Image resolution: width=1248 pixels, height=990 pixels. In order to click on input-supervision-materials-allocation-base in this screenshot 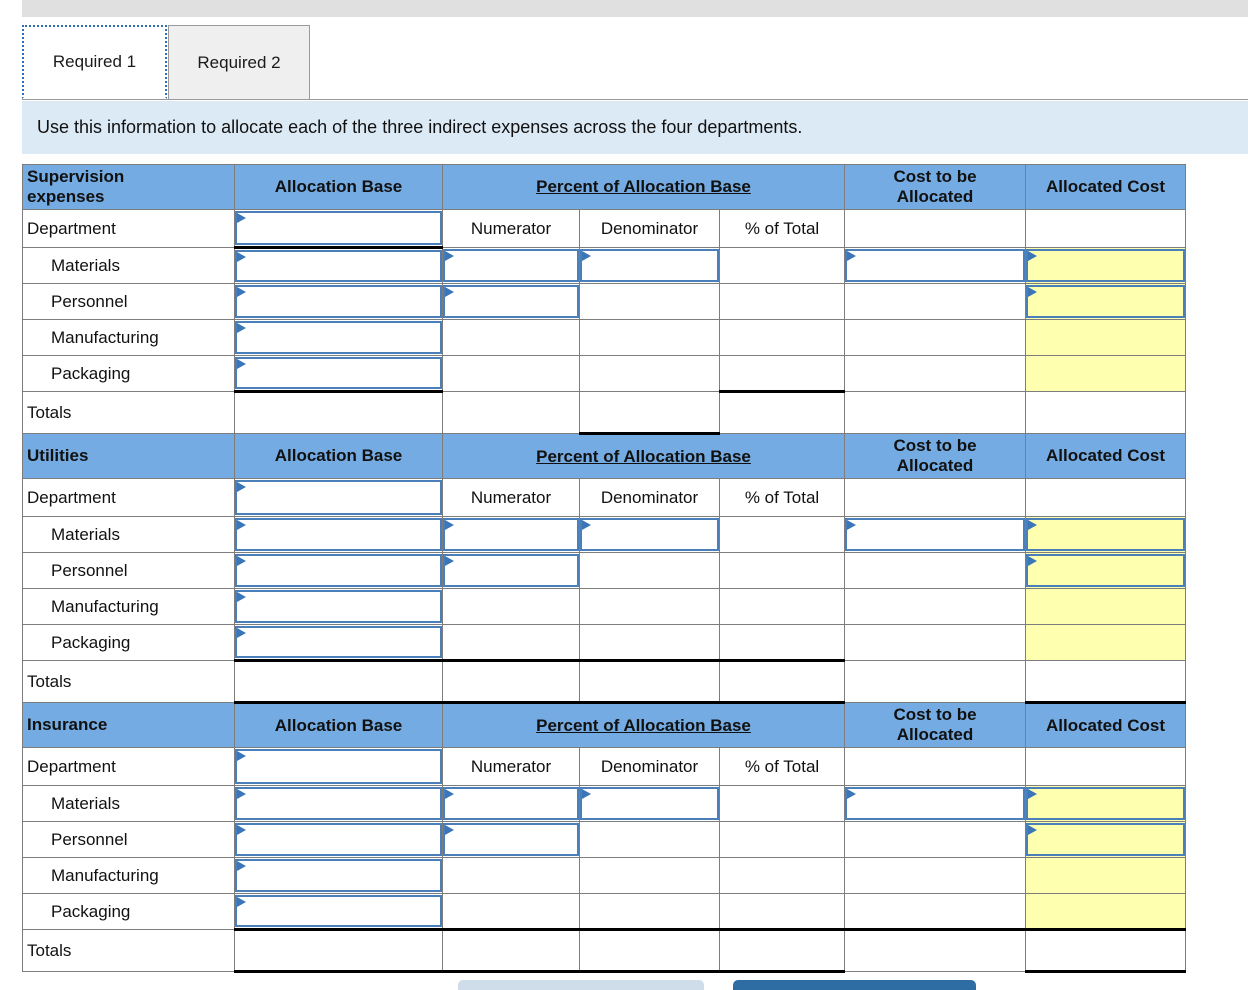, I will do `click(338, 265)`.